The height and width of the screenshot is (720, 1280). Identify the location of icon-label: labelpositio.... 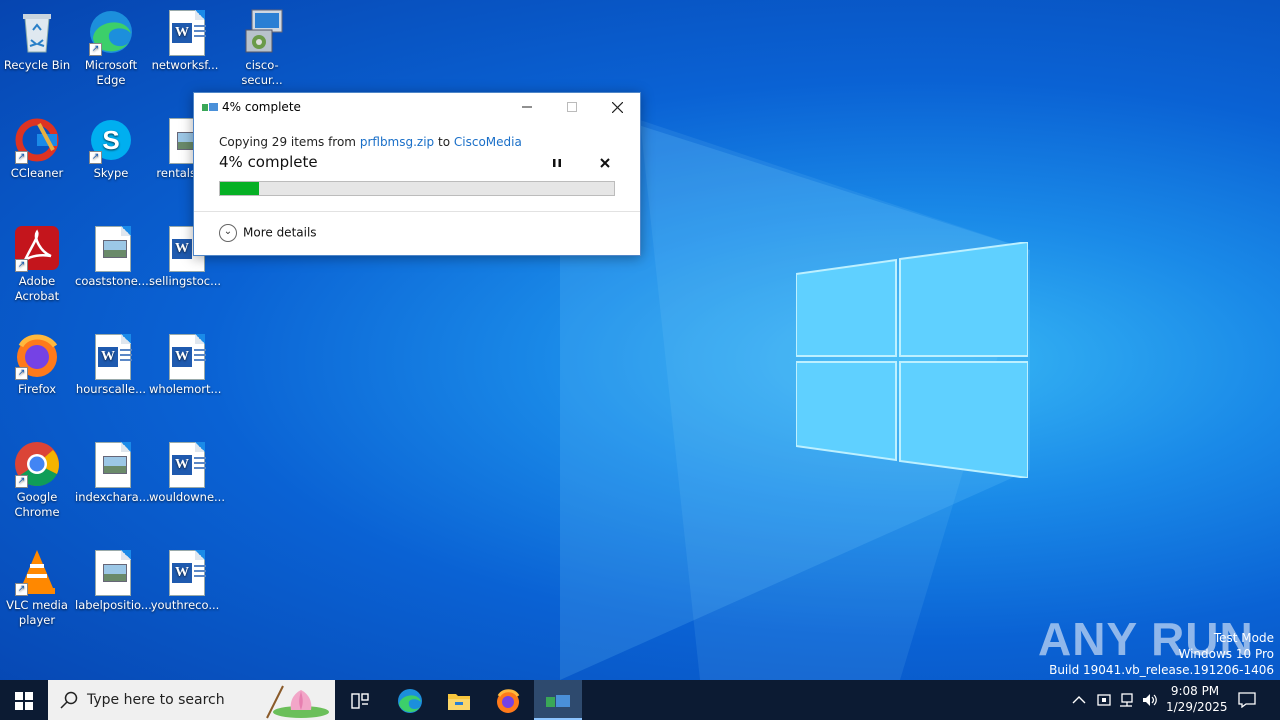
(113, 605).